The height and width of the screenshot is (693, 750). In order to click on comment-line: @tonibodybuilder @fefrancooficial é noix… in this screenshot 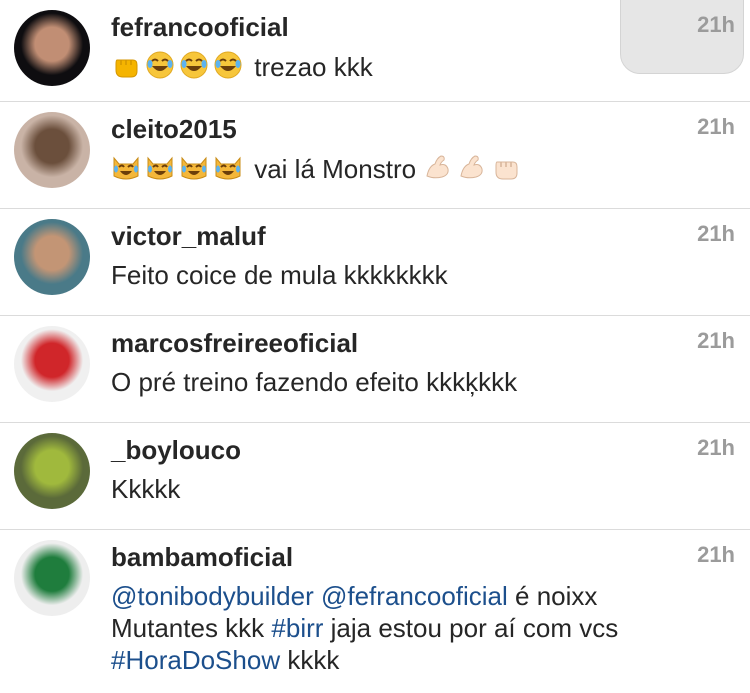, I will do `click(364, 596)`.